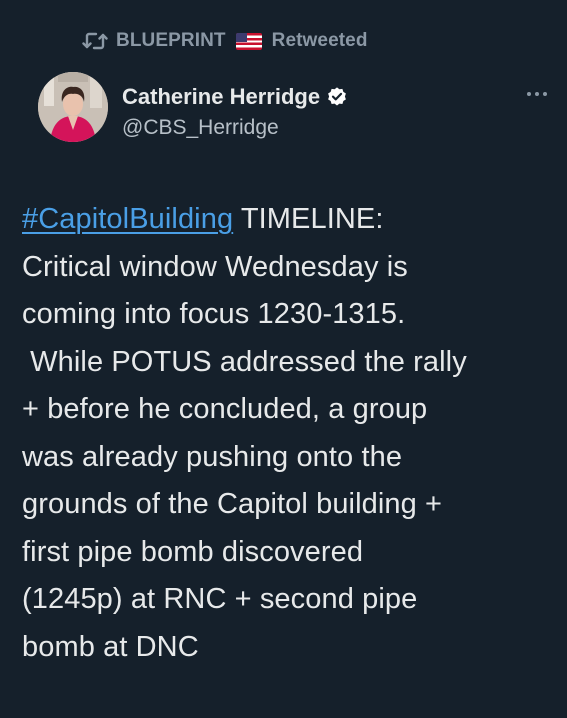 This screenshot has height=718, width=567. I want to click on avatar, so click(73, 107).